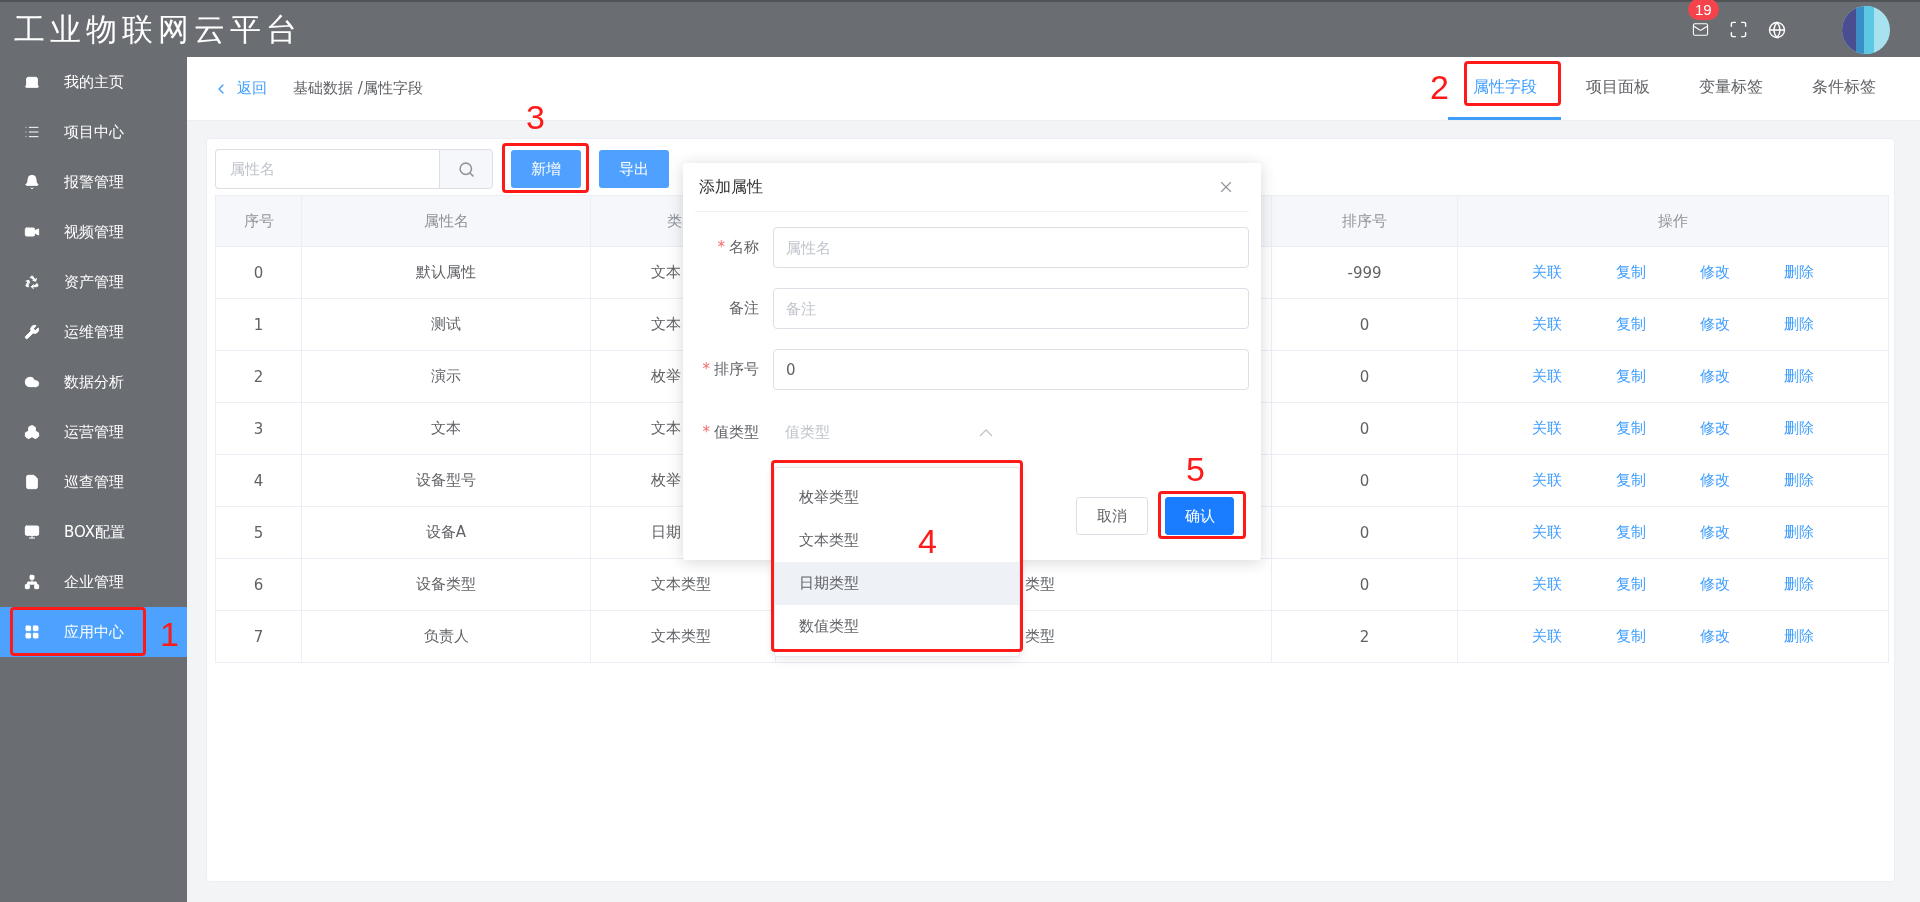 This screenshot has width=1920, height=902. What do you see at coordinates (1866, 29) in the screenshot?
I see `avatar` at bounding box center [1866, 29].